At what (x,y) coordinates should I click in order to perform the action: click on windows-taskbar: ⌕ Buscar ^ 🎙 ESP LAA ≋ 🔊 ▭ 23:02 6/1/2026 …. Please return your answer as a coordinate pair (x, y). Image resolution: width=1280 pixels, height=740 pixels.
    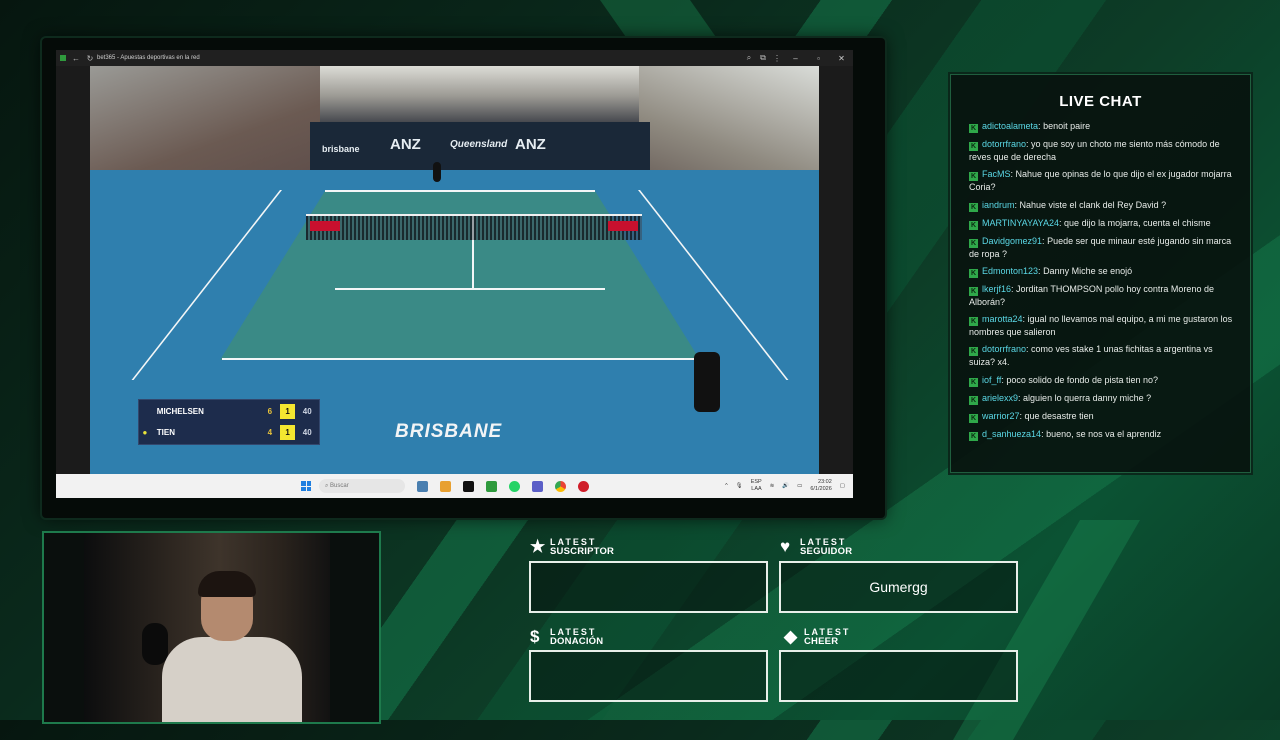
    Looking at the image, I should click on (454, 486).